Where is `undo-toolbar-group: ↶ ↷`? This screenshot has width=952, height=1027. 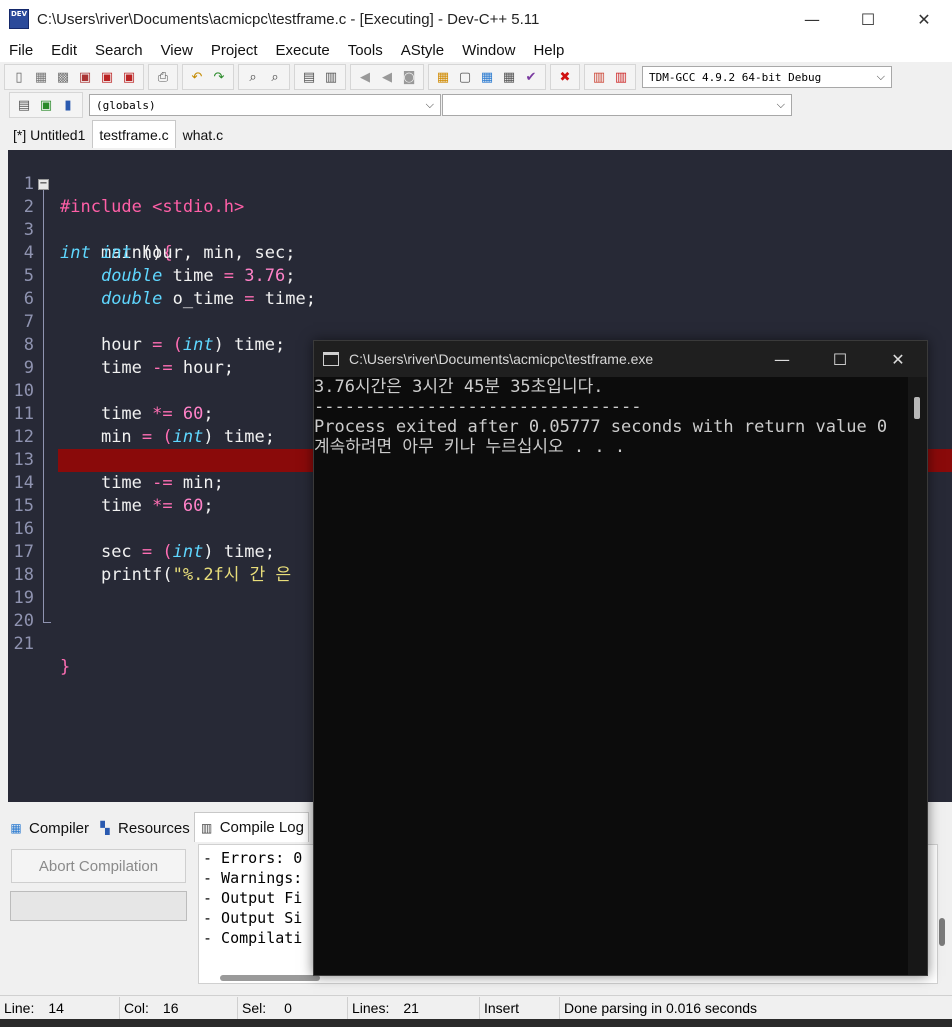 undo-toolbar-group: ↶ ↷ is located at coordinates (208, 77).